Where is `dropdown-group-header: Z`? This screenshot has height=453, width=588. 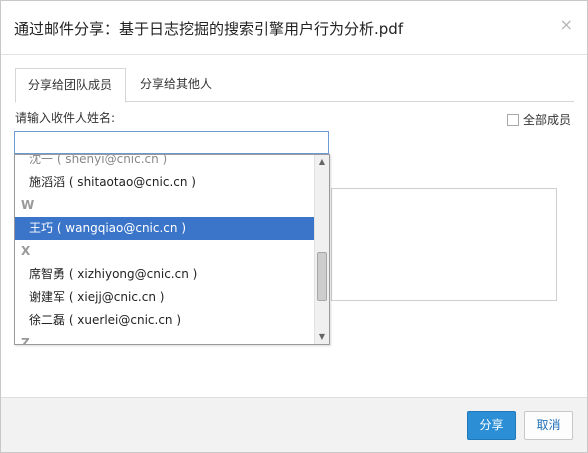 dropdown-group-header: Z is located at coordinates (25, 340).